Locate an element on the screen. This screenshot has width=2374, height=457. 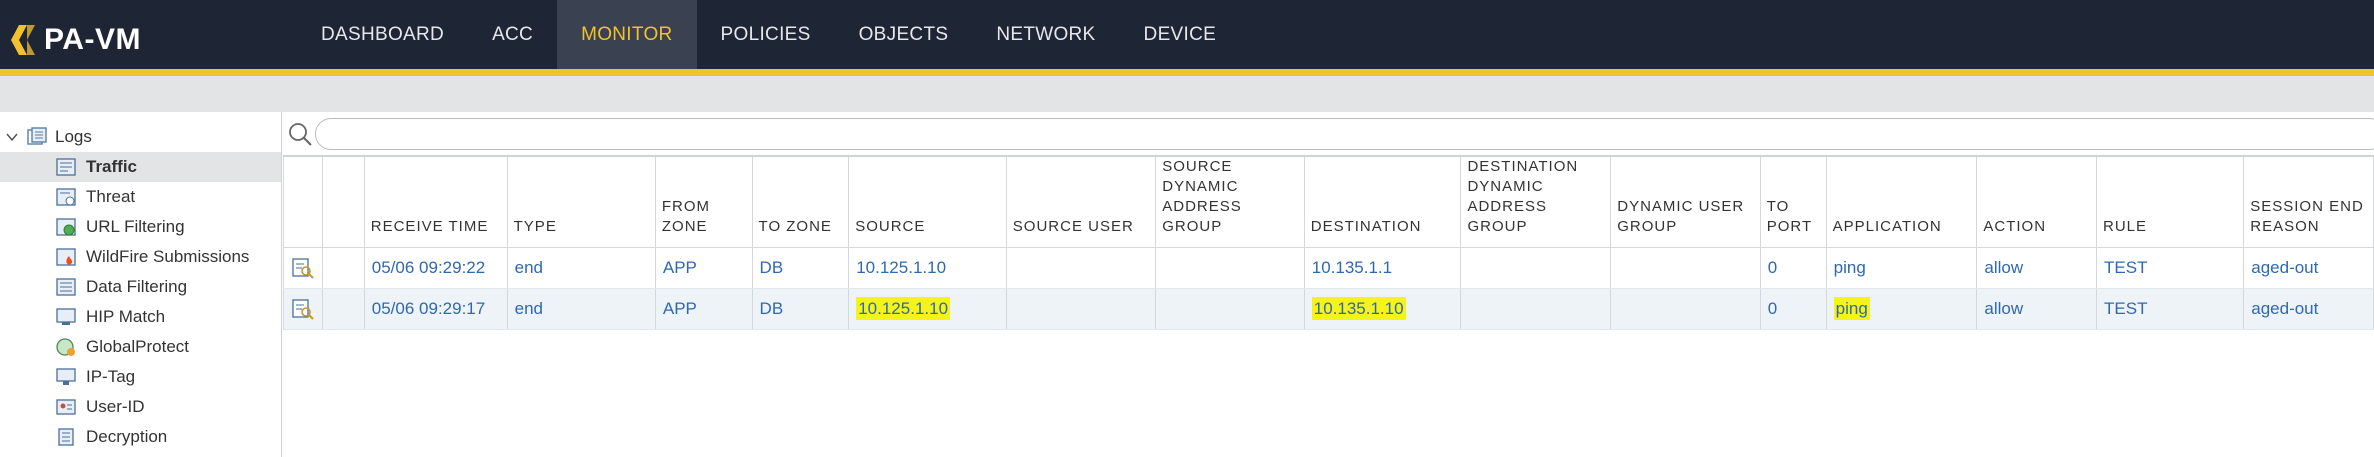
sidebar-item-wildfire-submissions: WildFire Submissions is located at coordinates (140, 257).